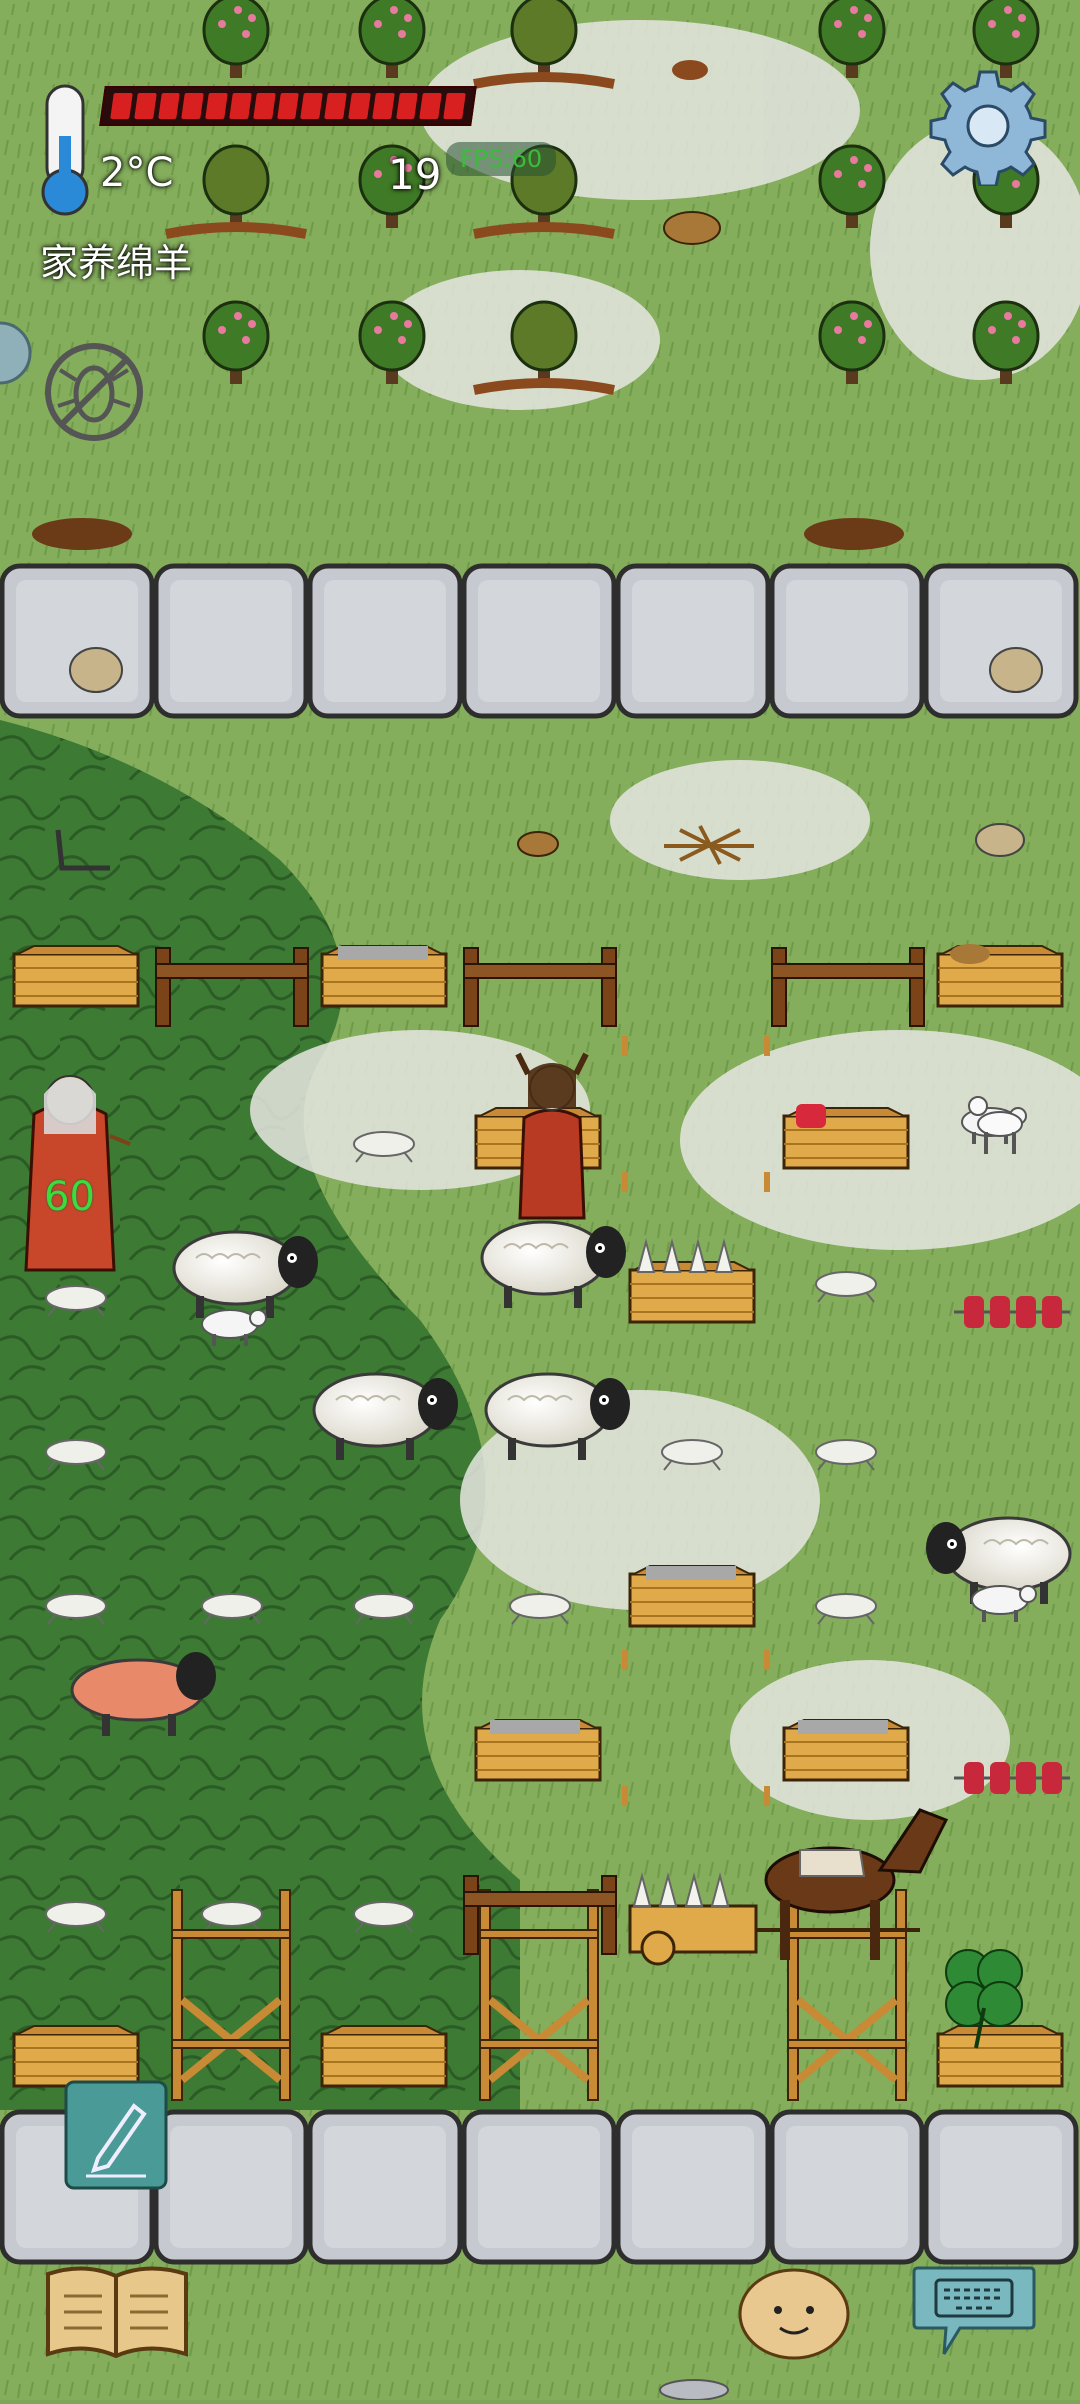 Image resolution: width=1080 pixels, height=2404 pixels. I want to click on keyboard-speech-icon, so click(974, 2310).